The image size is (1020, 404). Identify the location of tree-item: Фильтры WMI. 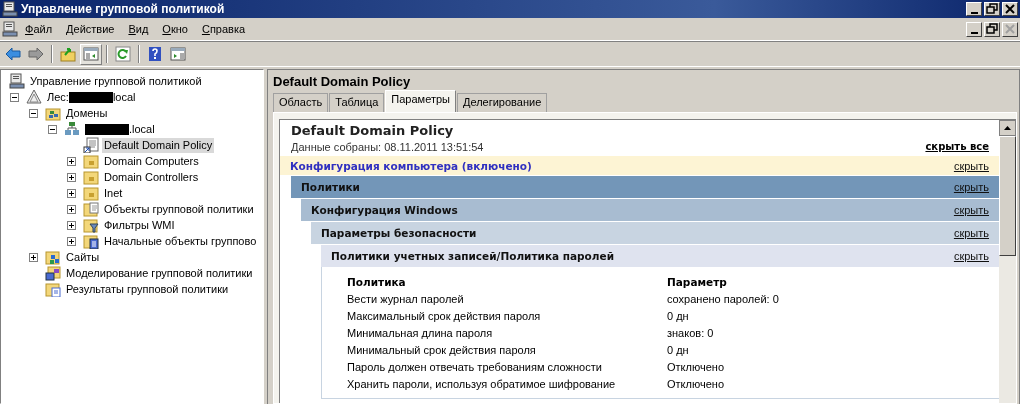
(139, 225).